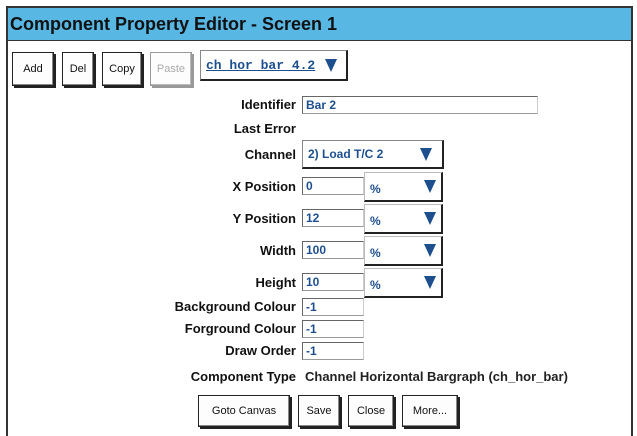 The height and width of the screenshot is (436, 637). Describe the element at coordinates (375, 221) in the screenshot. I see `y-position-unit: %` at that location.